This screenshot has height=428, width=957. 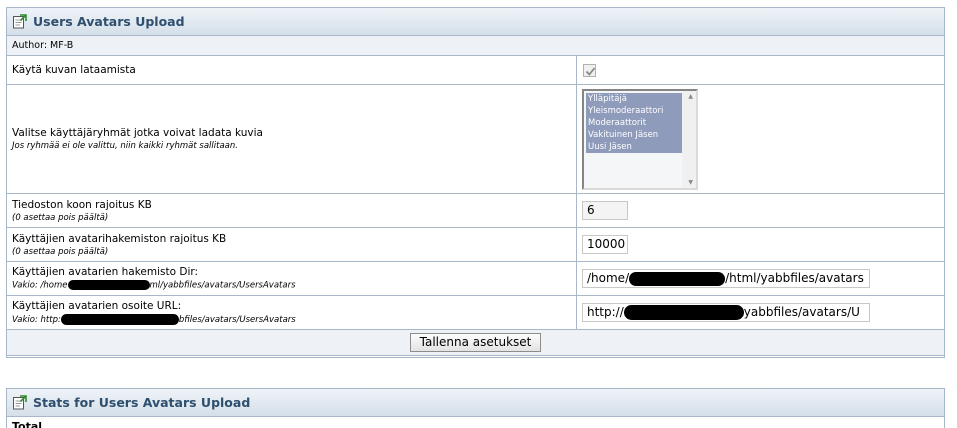 What do you see at coordinates (634, 98) in the screenshot?
I see `group-option-admin: Ylläpitäjä` at bounding box center [634, 98].